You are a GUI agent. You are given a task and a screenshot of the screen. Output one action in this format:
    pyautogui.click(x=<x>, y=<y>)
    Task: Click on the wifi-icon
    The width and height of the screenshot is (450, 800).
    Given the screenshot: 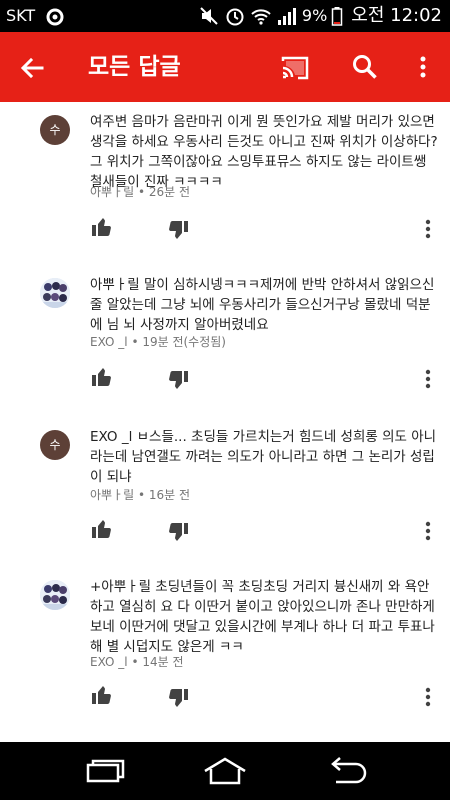 What is the action you would take?
    pyautogui.click(x=261, y=16)
    